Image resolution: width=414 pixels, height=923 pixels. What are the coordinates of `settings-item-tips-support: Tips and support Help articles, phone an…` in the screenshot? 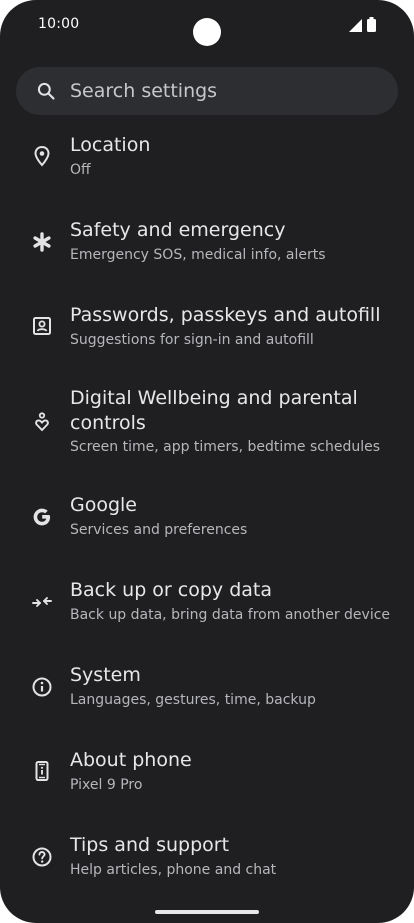 It's located at (207, 858).